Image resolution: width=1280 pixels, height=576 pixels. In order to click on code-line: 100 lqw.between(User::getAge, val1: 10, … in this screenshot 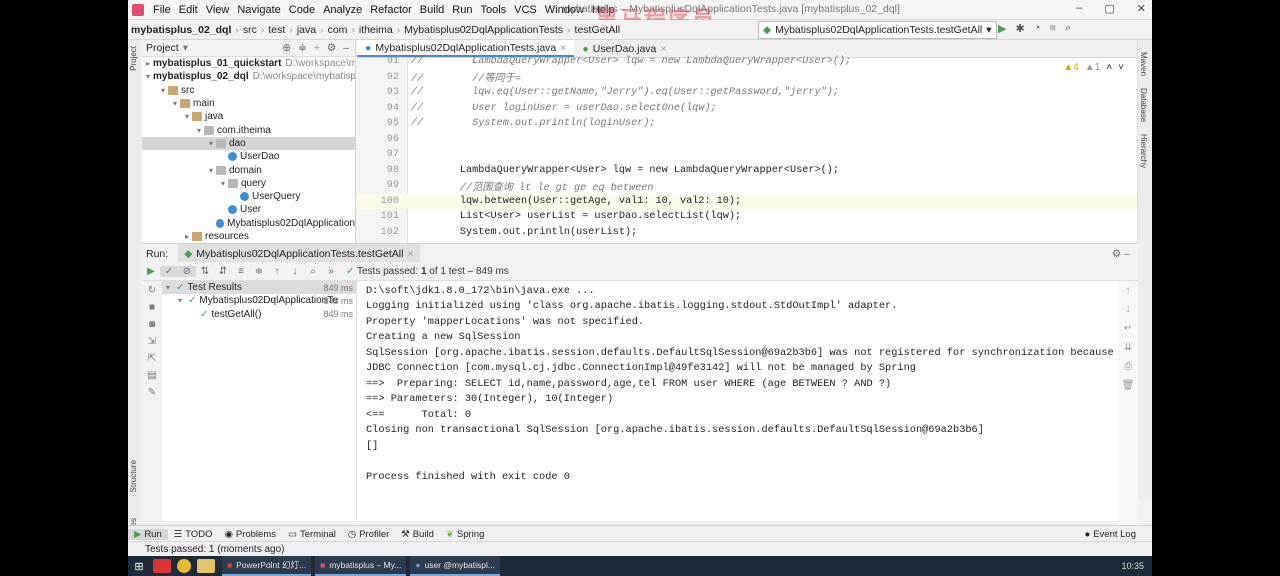, I will do `click(747, 201)`.